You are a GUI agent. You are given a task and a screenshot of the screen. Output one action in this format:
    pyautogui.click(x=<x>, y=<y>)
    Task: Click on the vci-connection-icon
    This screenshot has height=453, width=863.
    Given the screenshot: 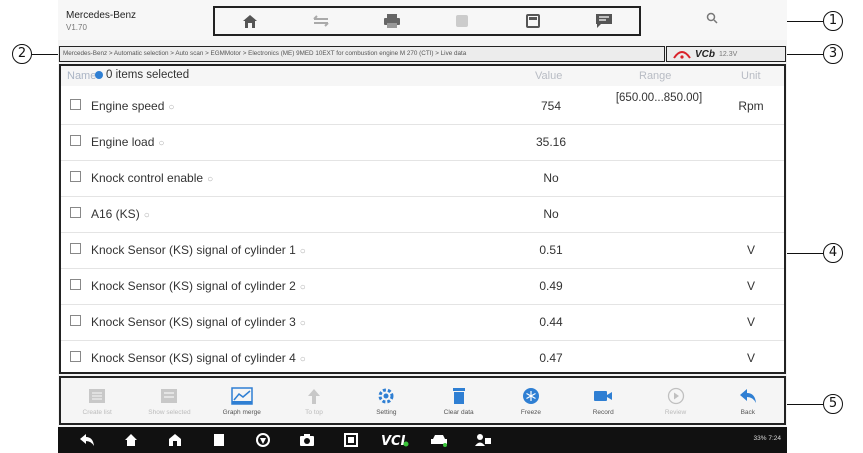 What is the action you would take?
    pyautogui.click(x=682, y=55)
    